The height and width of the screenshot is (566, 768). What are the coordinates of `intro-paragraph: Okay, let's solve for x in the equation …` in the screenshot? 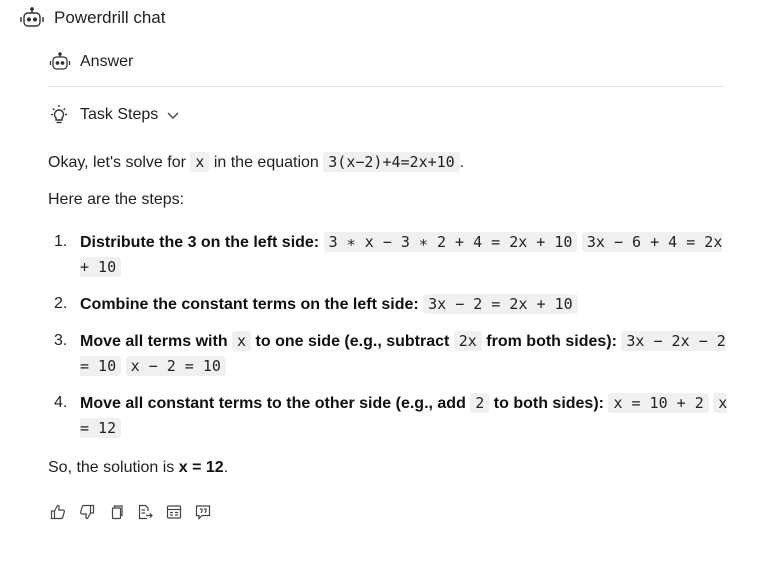 It's located at (388, 162).